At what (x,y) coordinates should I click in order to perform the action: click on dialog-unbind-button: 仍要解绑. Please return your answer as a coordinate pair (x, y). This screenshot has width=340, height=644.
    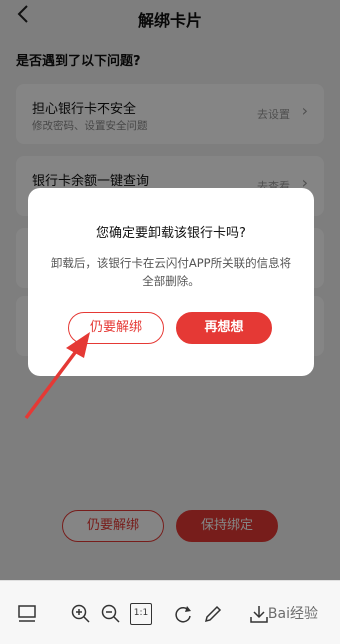
    Looking at the image, I should click on (116, 328).